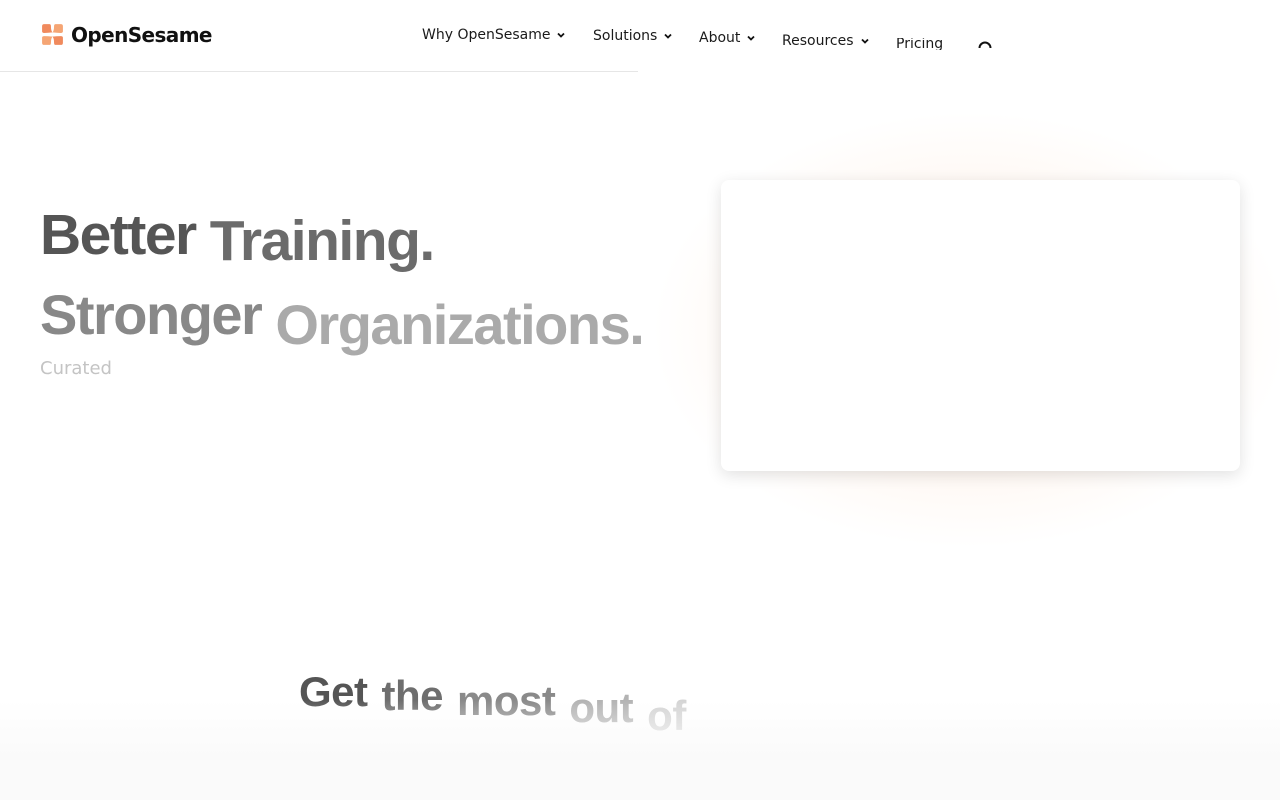  I want to click on hero-word: Stronger, so click(151, 314).